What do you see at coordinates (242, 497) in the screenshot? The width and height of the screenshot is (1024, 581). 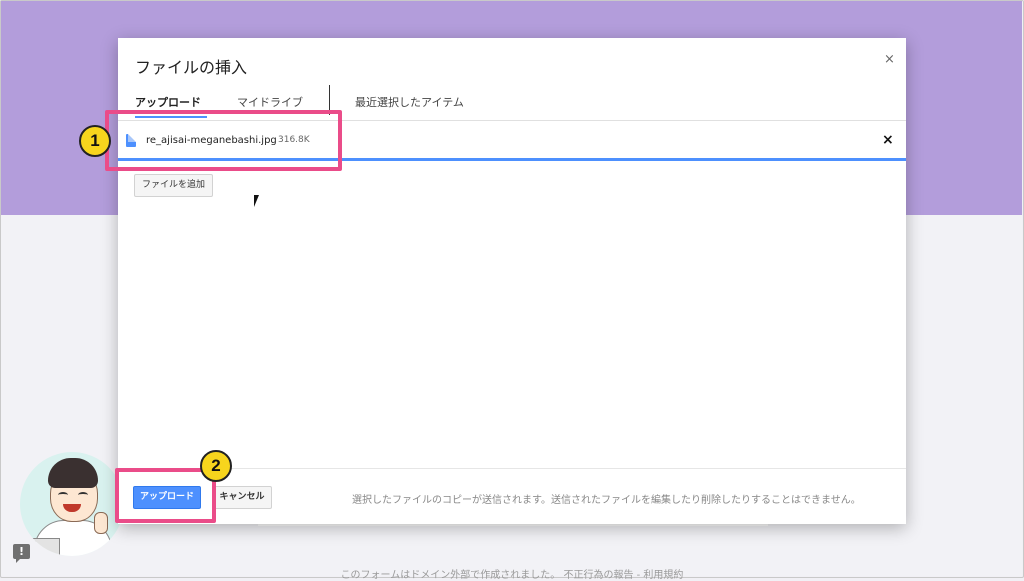 I see `cancel-button: キャンセル` at bounding box center [242, 497].